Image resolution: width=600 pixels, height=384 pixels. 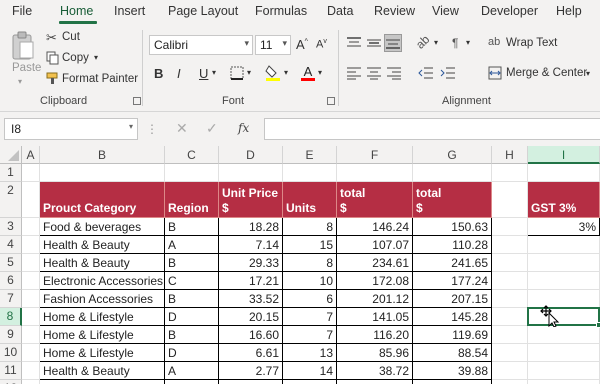 What do you see at coordinates (179, 73) in the screenshot?
I see `italic-button: I` at bounding box center [179, 73].